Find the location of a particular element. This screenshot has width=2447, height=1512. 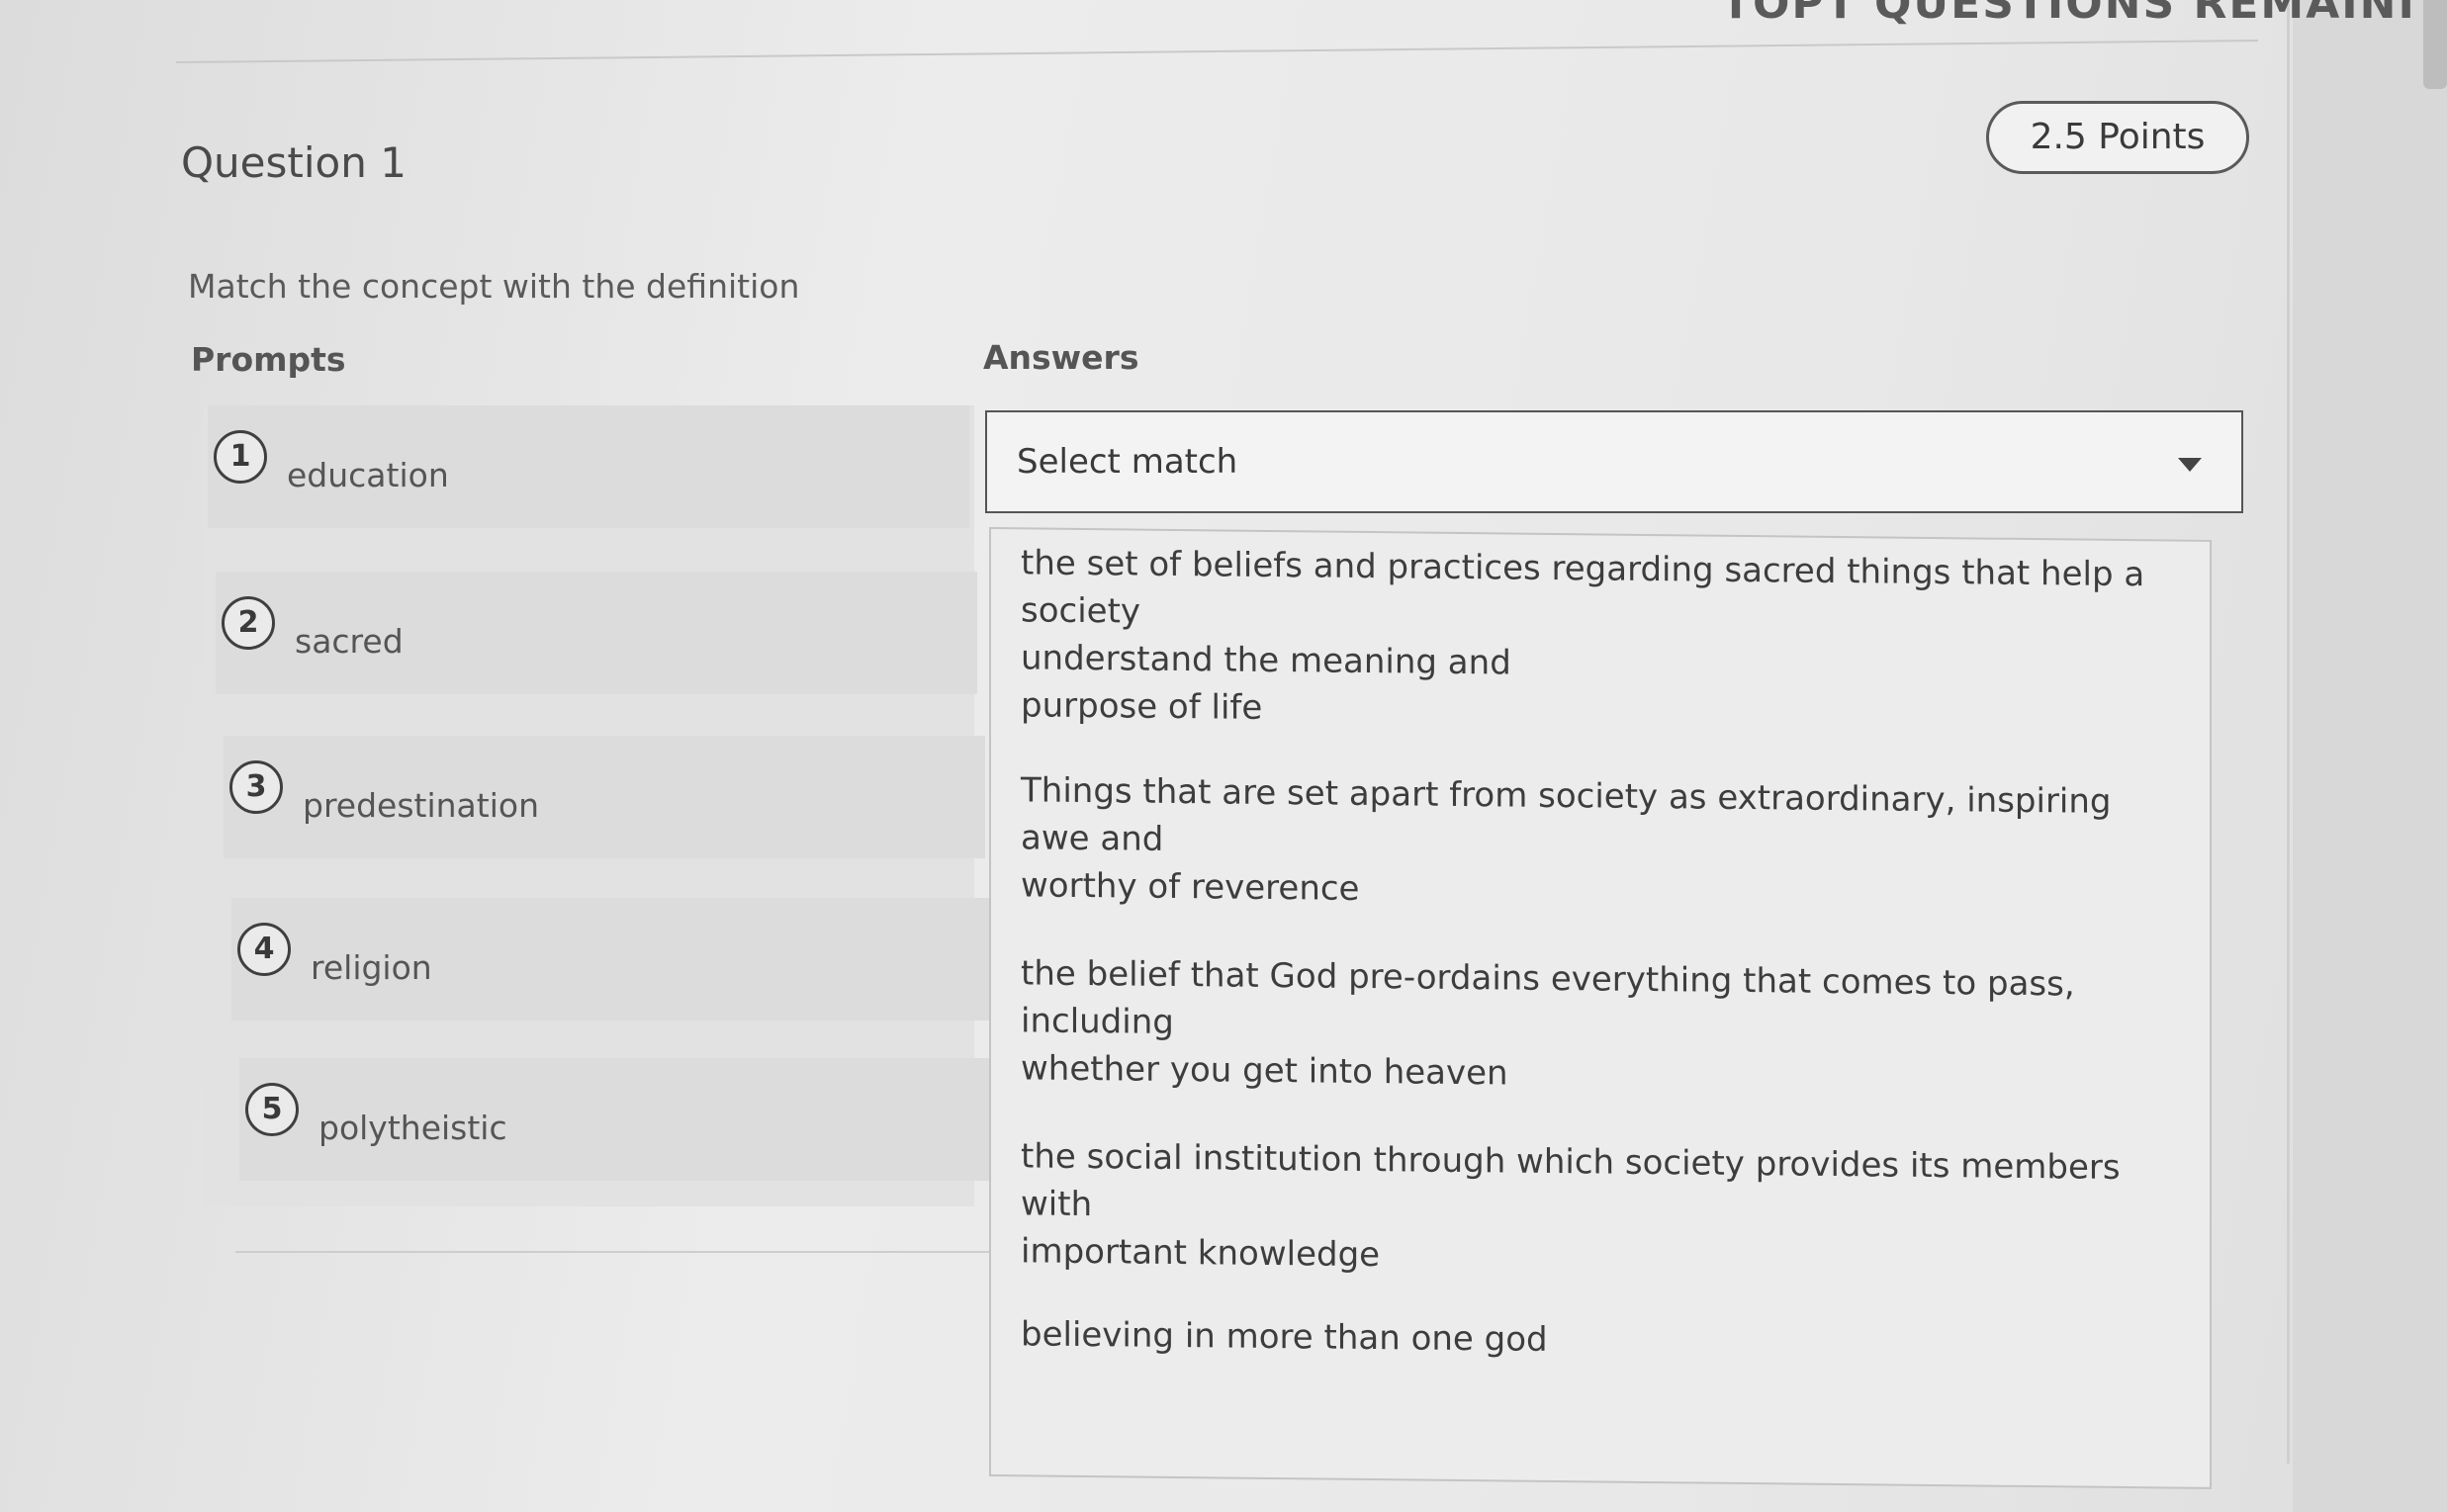

prompt-row-1: 1 education is located at coordinates (588, 466).